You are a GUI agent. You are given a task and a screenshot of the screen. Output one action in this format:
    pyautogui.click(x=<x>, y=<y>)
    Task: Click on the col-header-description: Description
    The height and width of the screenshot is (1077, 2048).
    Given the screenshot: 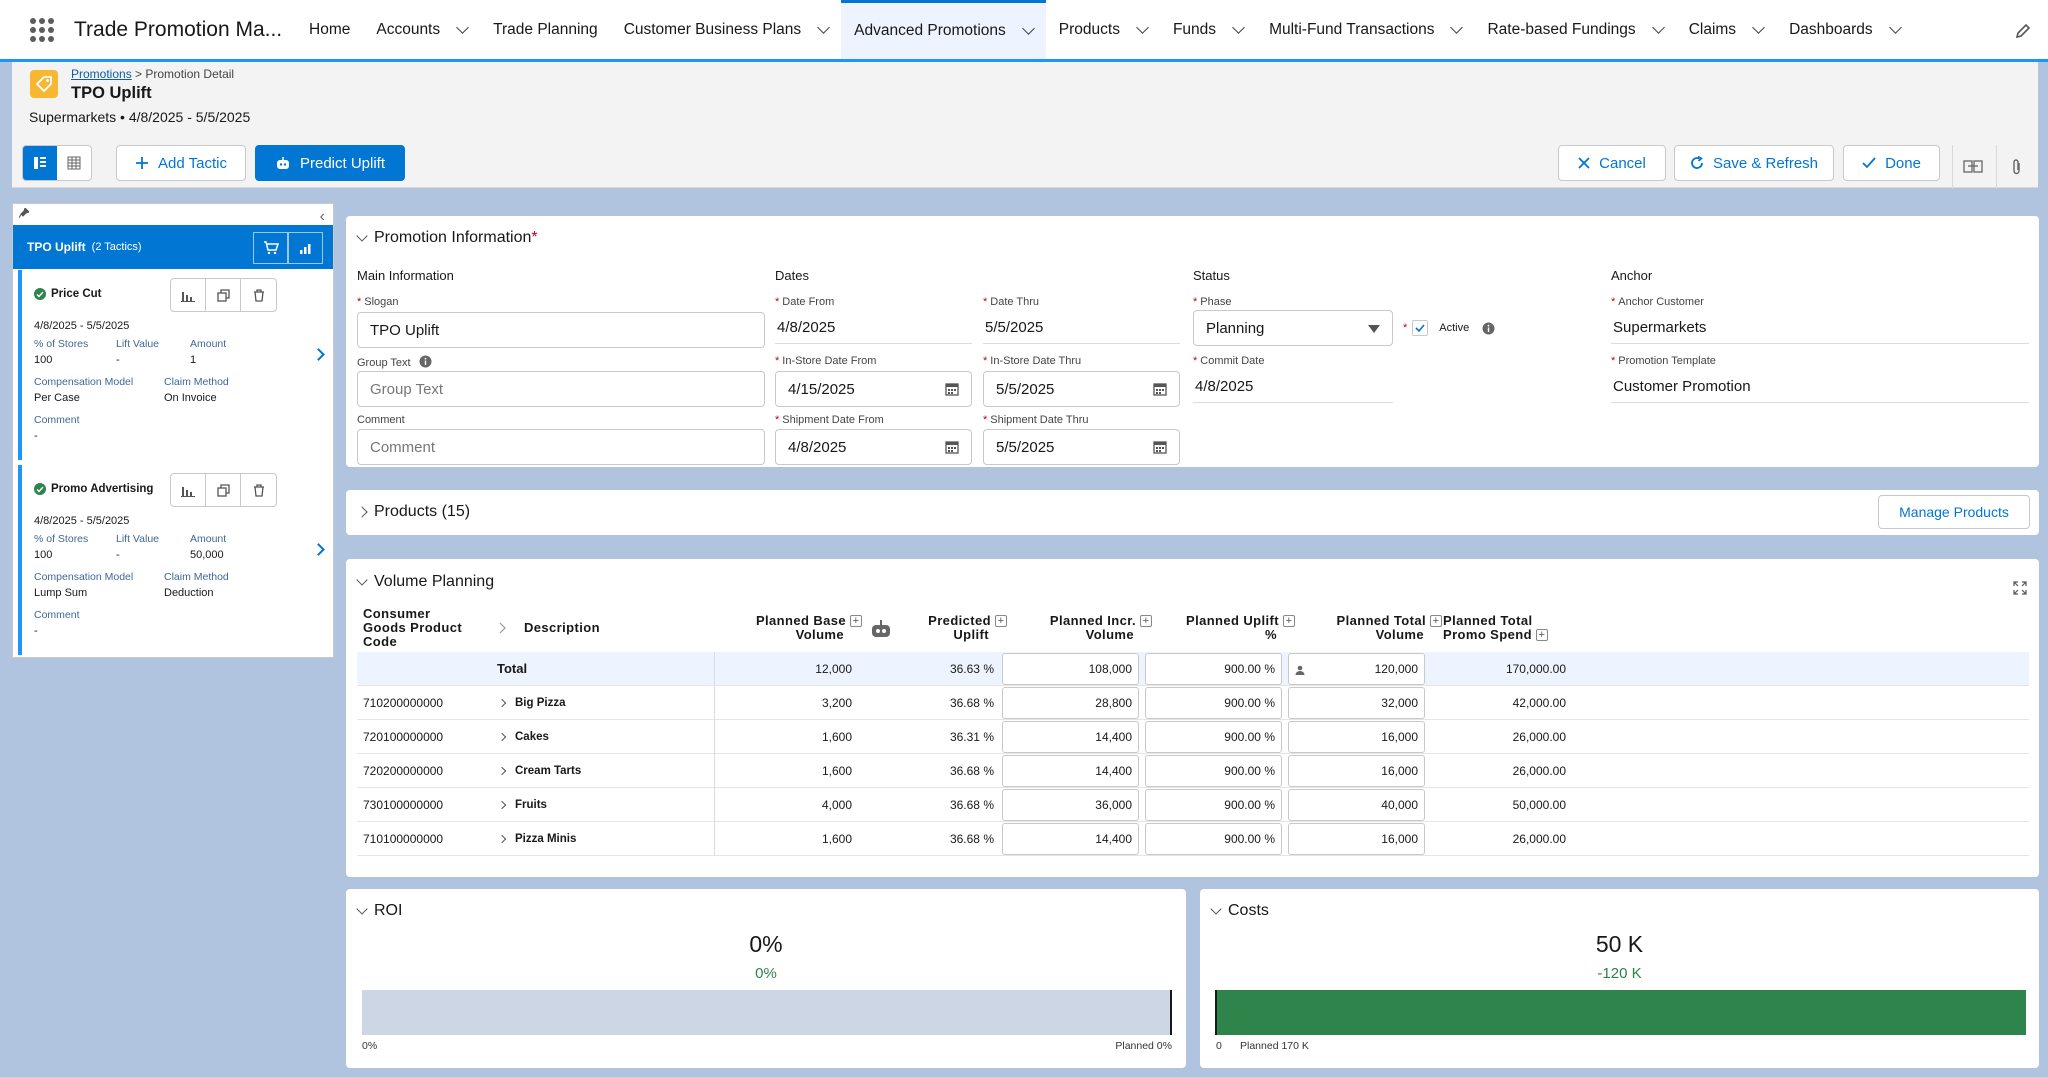 What is the action you would take?
    pyautogui.click(x=562, y=628)
    